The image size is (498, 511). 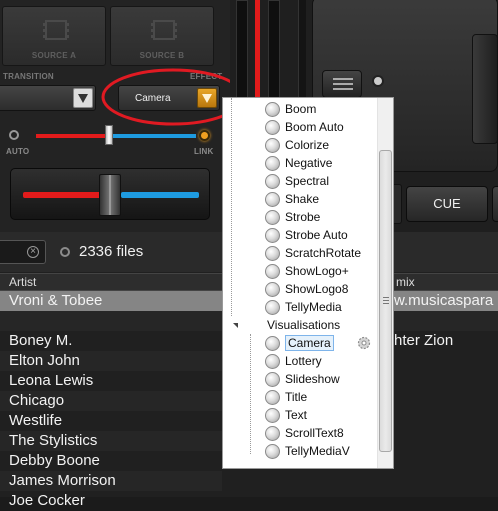 I want to click on crossfader-handle, so click(x=109, y=135).